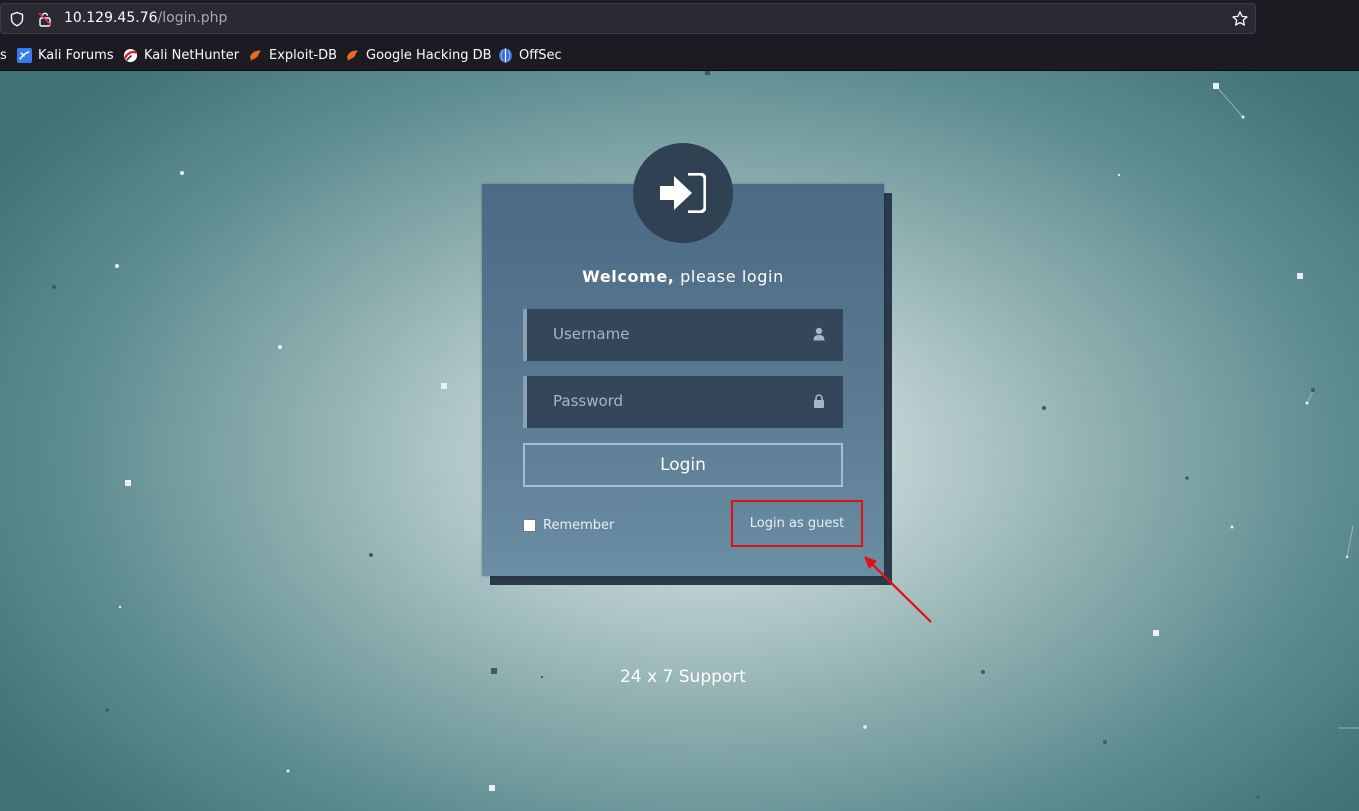 The image size is (1359, 811). I want to click on annotation-arrow, so click(898, 589).